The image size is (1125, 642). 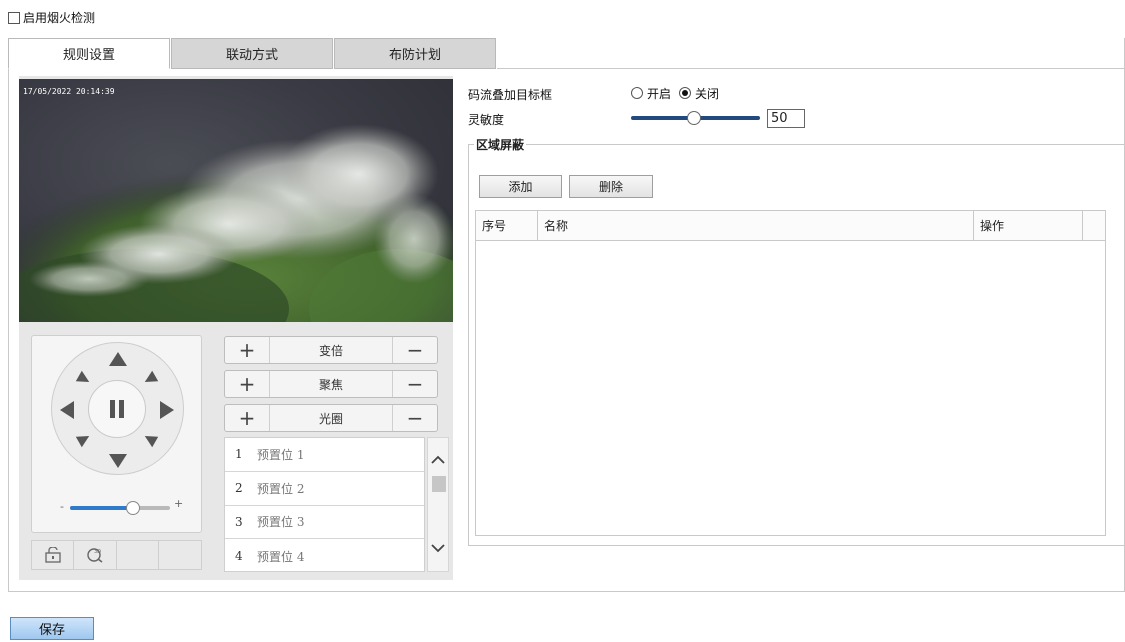 I want to click on preset-number: 3, so click(x=239, y=521).